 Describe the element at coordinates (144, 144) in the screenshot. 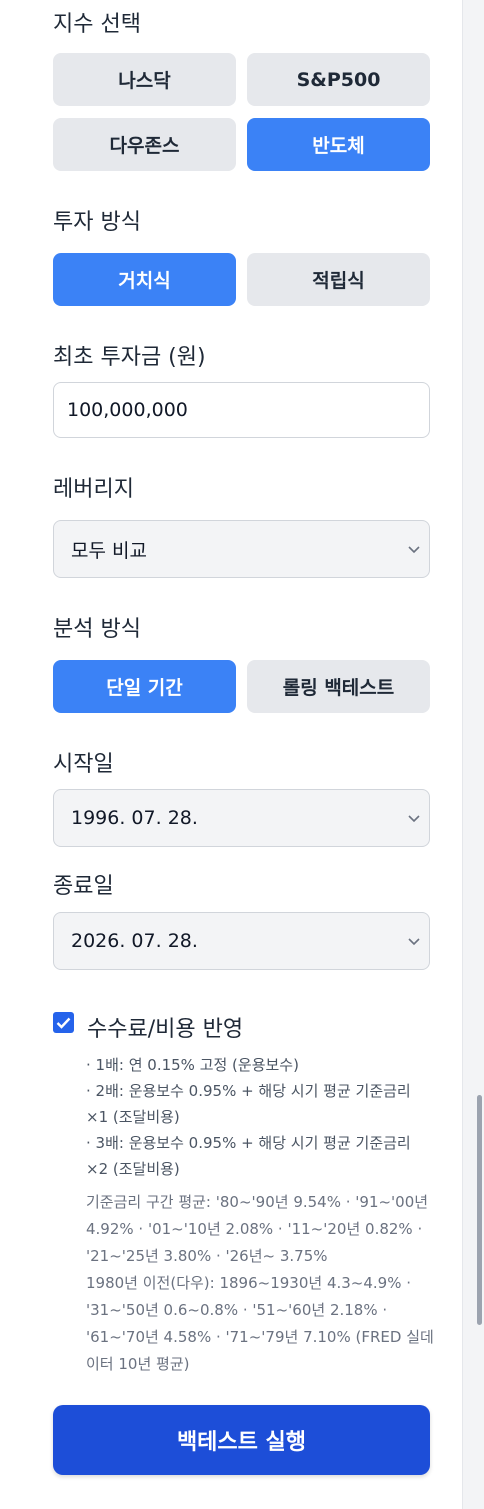

I see `index-option-dow: 다우존스` at that location.